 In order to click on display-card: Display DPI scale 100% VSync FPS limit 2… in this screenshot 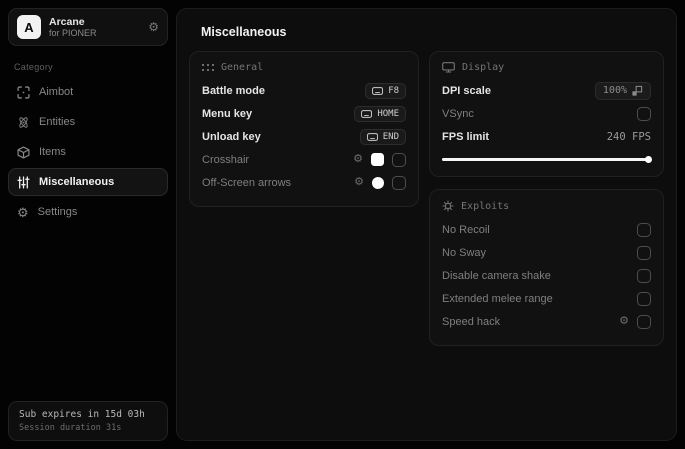, I will do `click(546, 114)`.